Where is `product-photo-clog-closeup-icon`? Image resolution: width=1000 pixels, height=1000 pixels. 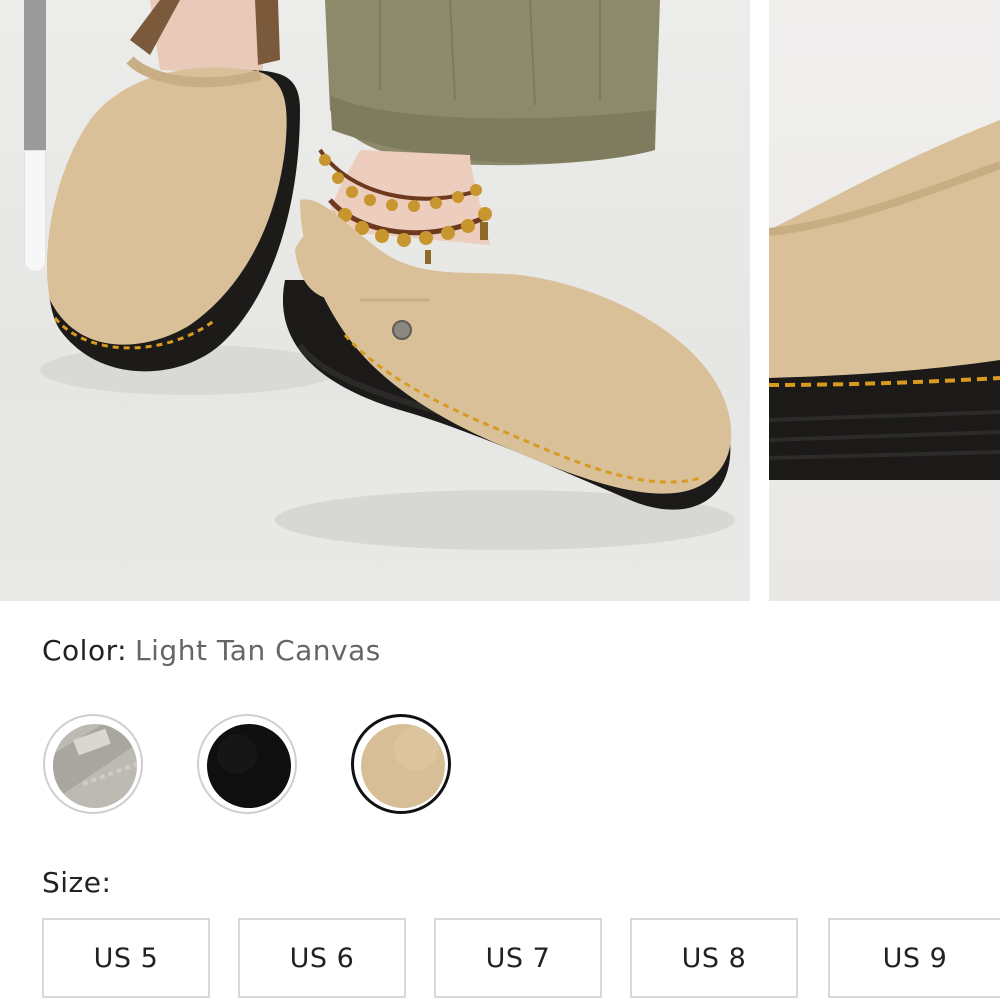 product-photo-clog-closeup-icon is located at coordinates (884, 300).